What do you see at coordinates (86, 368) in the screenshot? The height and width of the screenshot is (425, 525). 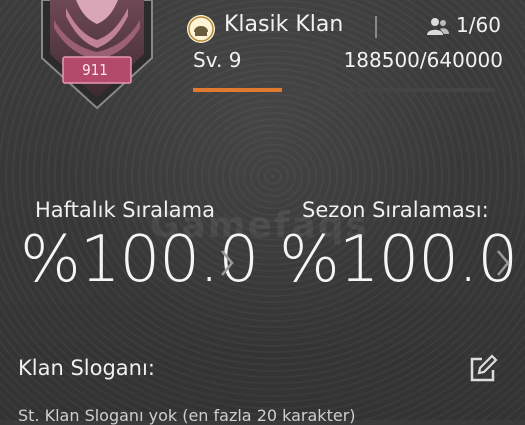 I see `slogan-label: Klan Sloganı:` at bounding box center [86, 368].